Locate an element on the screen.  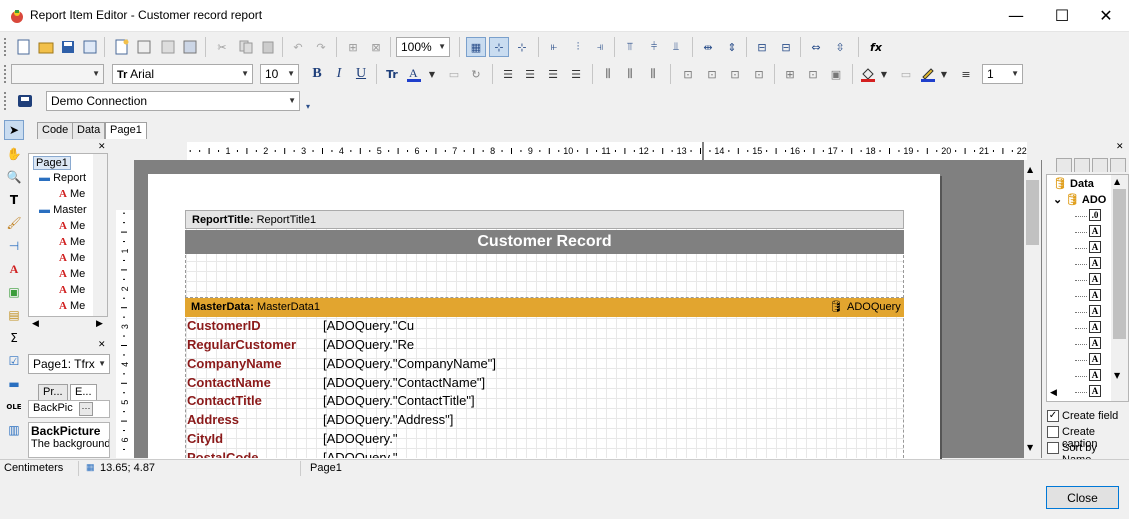
cut-icon: ✂ is located at coordinates (222, 47).